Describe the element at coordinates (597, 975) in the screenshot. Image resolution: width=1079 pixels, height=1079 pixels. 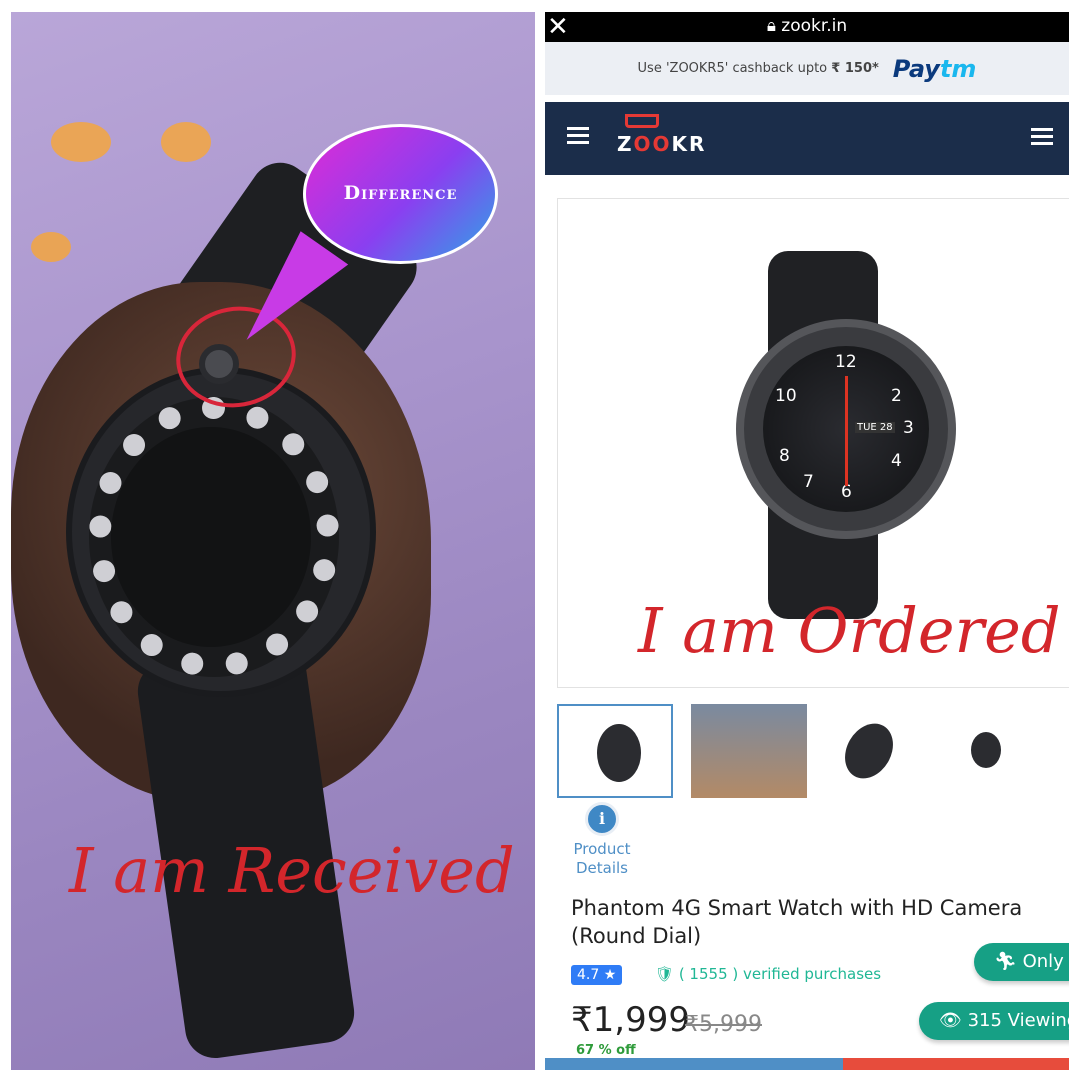
I see `rating-badge: 4.7 ★` at that location.